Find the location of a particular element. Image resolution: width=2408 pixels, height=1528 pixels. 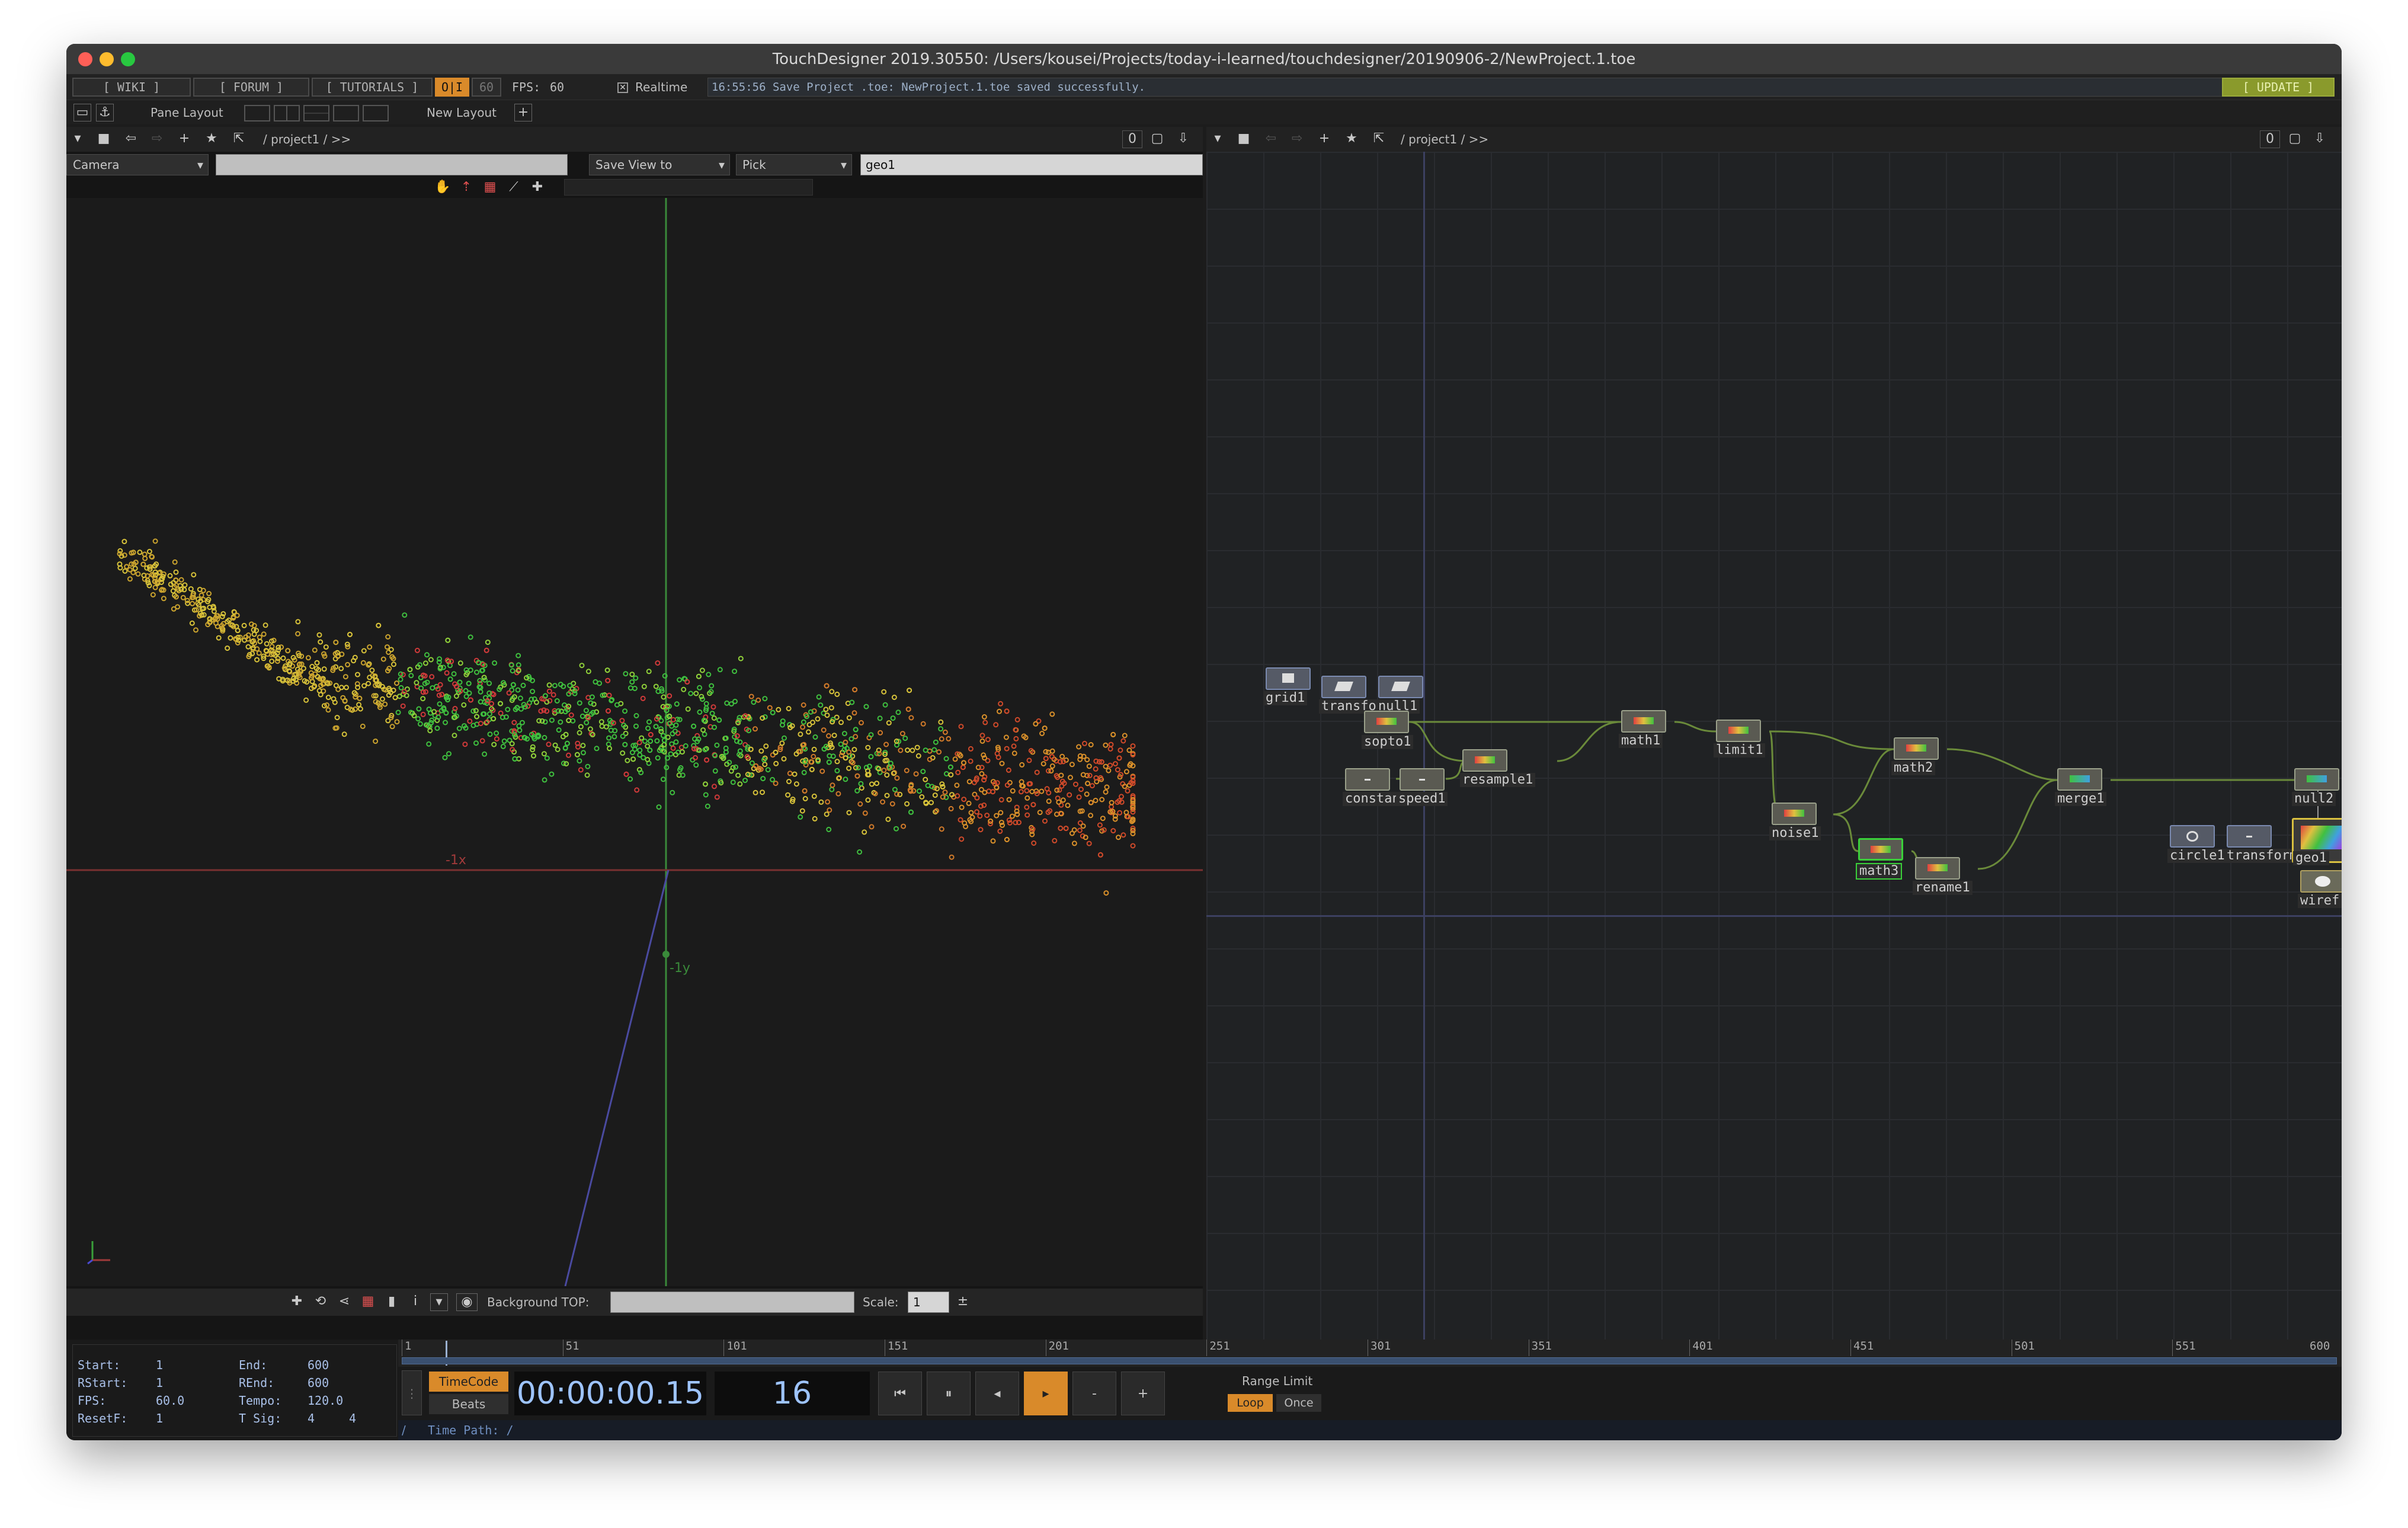

frame-display: 16 is located at coordinates (792, 1393).